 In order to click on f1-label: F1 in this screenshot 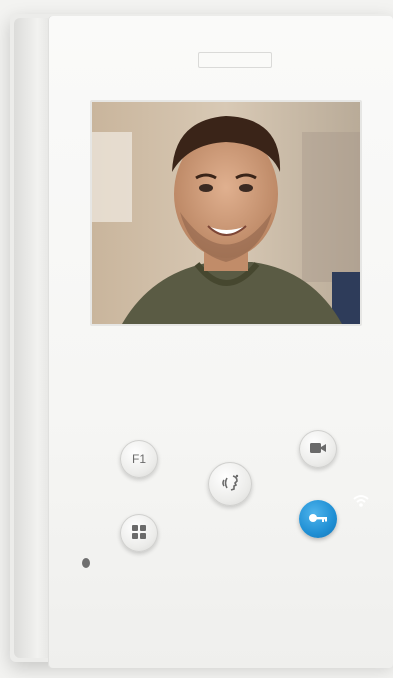, I will do `click(138, 459)`.